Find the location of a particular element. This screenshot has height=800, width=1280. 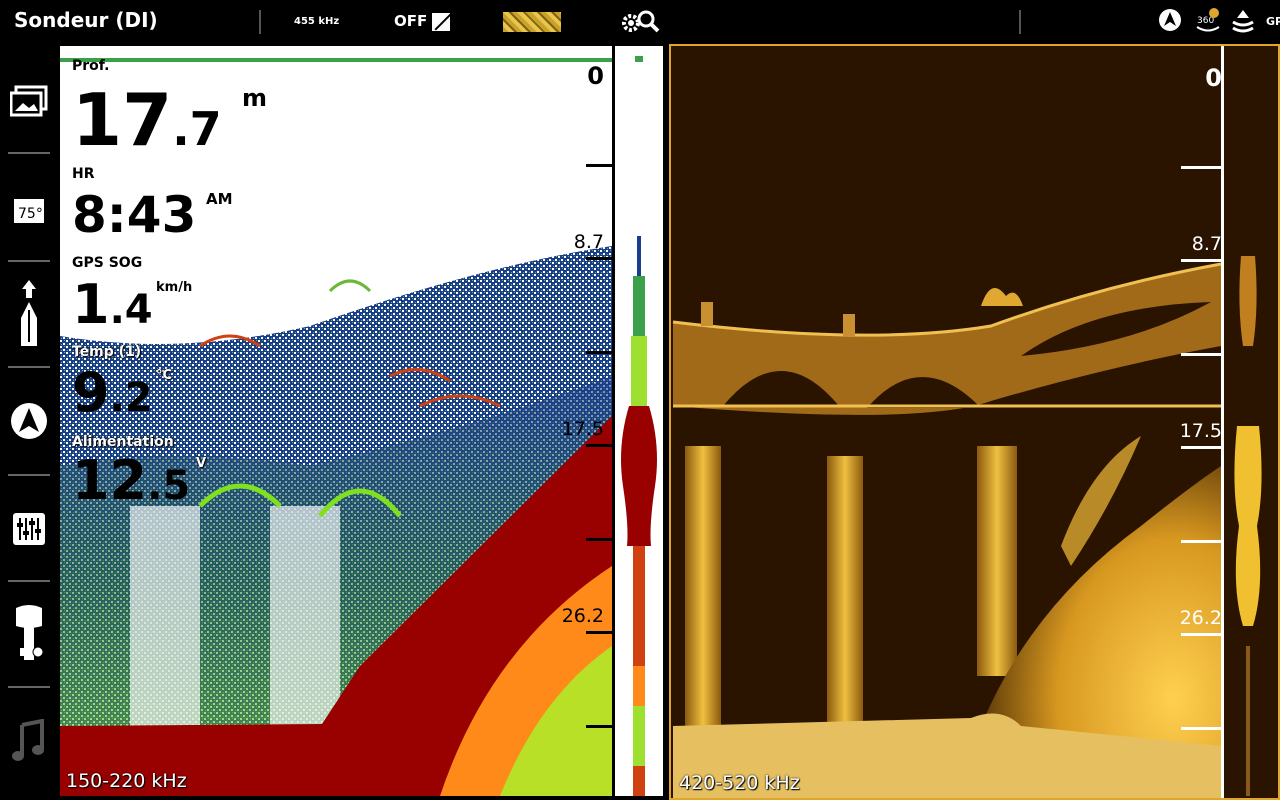

settings-search-icon is located at coordinates (641, 24).